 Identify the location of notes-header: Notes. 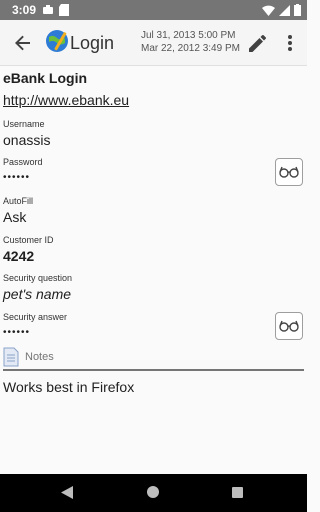
(28, 357).